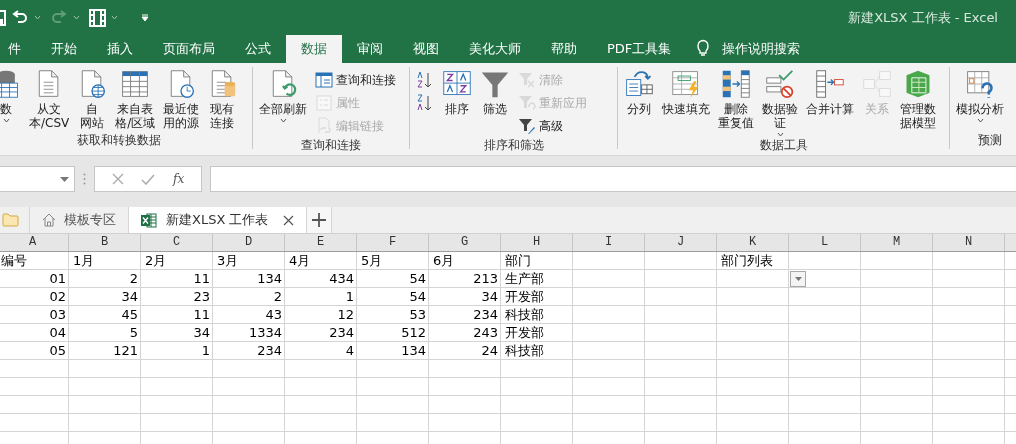  I want to click on column-header: B, so click(105, 242).